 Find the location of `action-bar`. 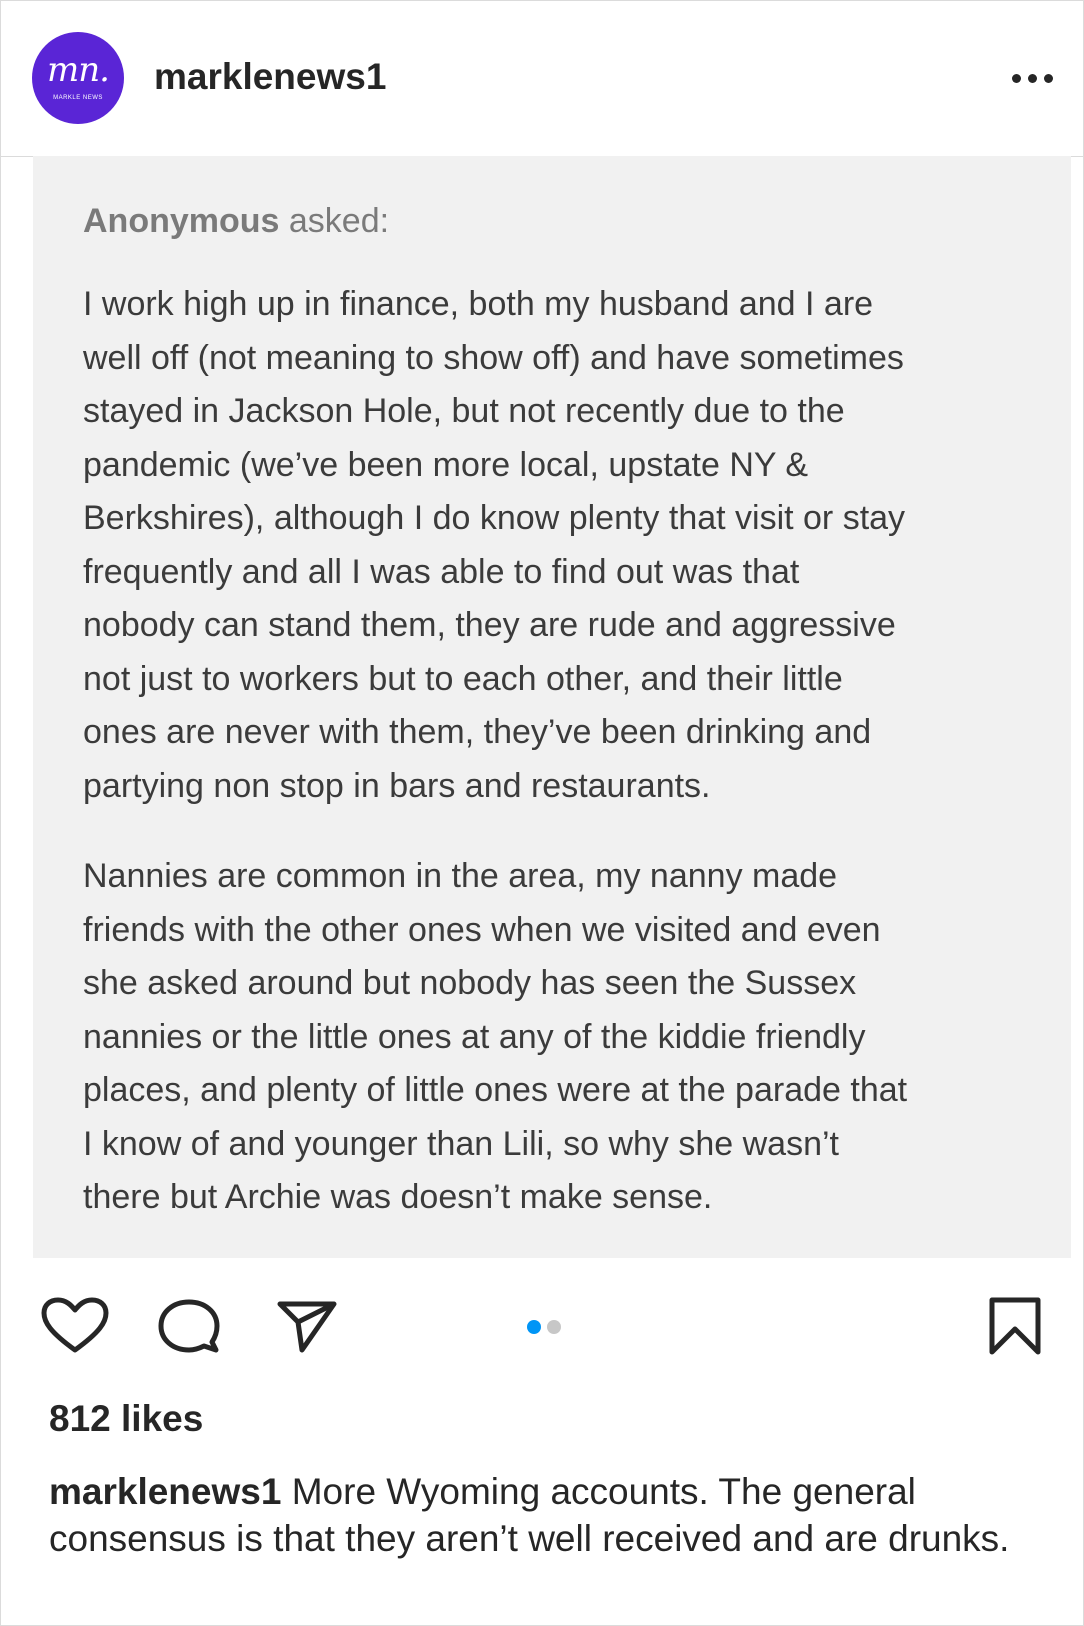

action-bar is located at coordinates (542, 1323).